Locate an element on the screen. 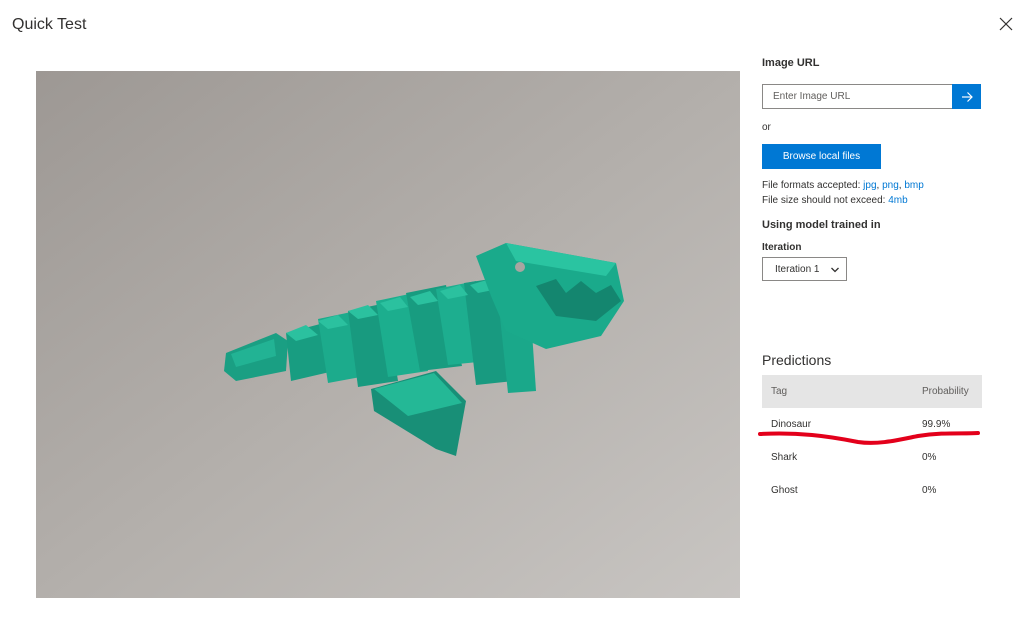 This screenshot has height=627, width=1024. red-underline-annotation is located at coordinates (869, 438).